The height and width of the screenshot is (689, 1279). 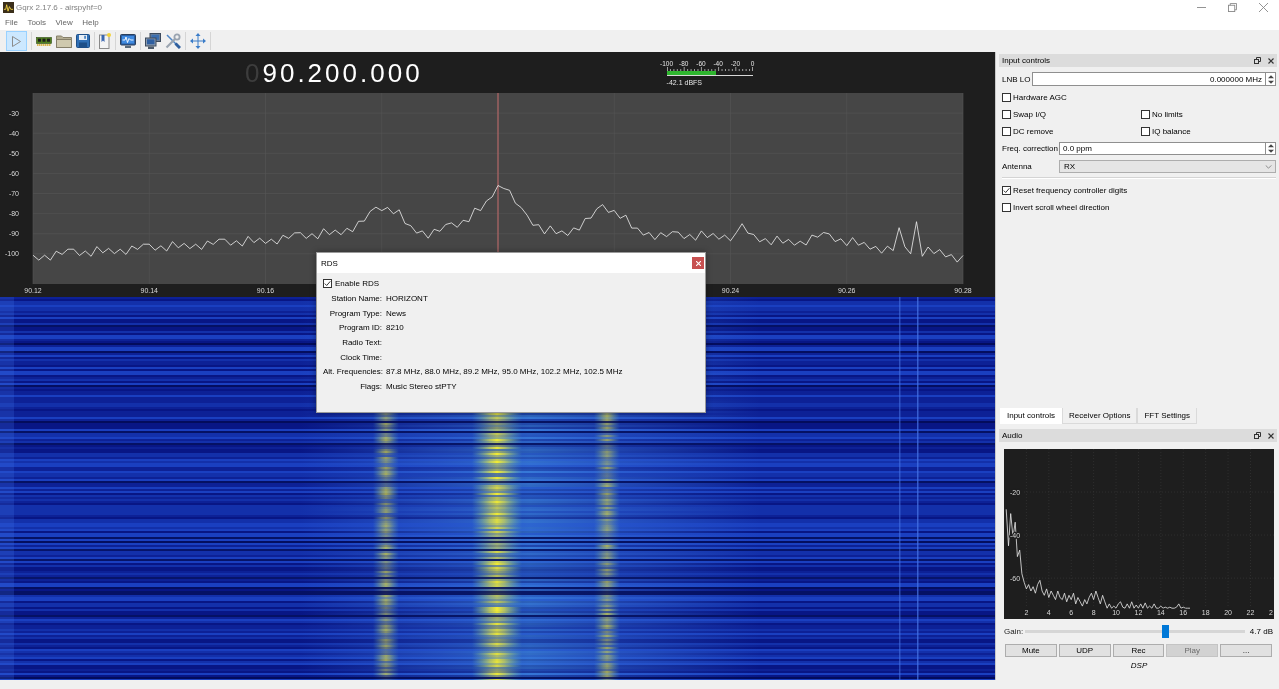 I want to click on close-button, so click(x=698, y=263).